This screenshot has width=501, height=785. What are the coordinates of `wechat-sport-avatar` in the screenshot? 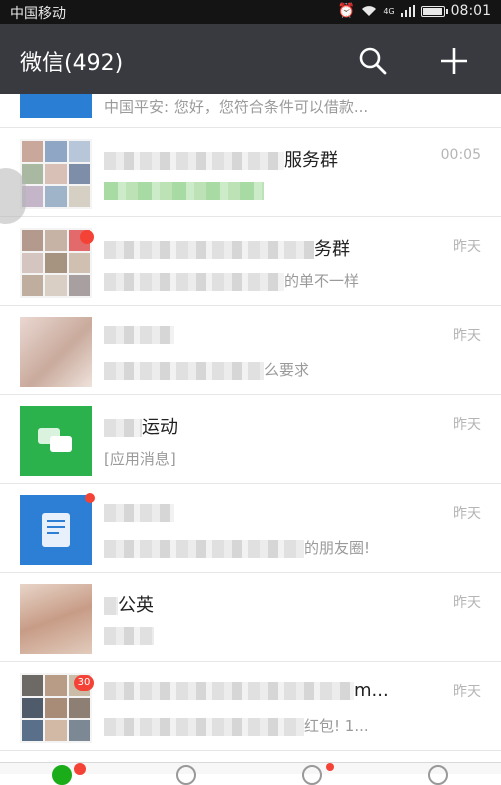 It's located at (56, 441).